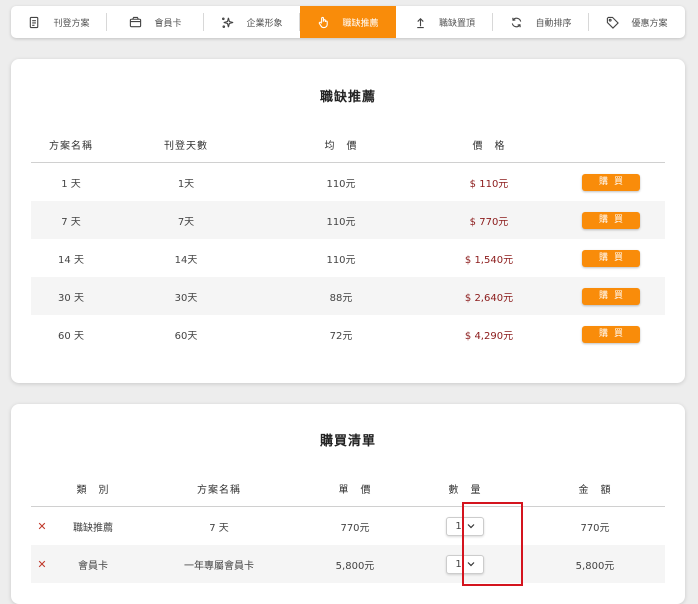  Describe the element at coordinates (595, 564) in the screenshot. I see `item-amount: 5,800元` at that location.